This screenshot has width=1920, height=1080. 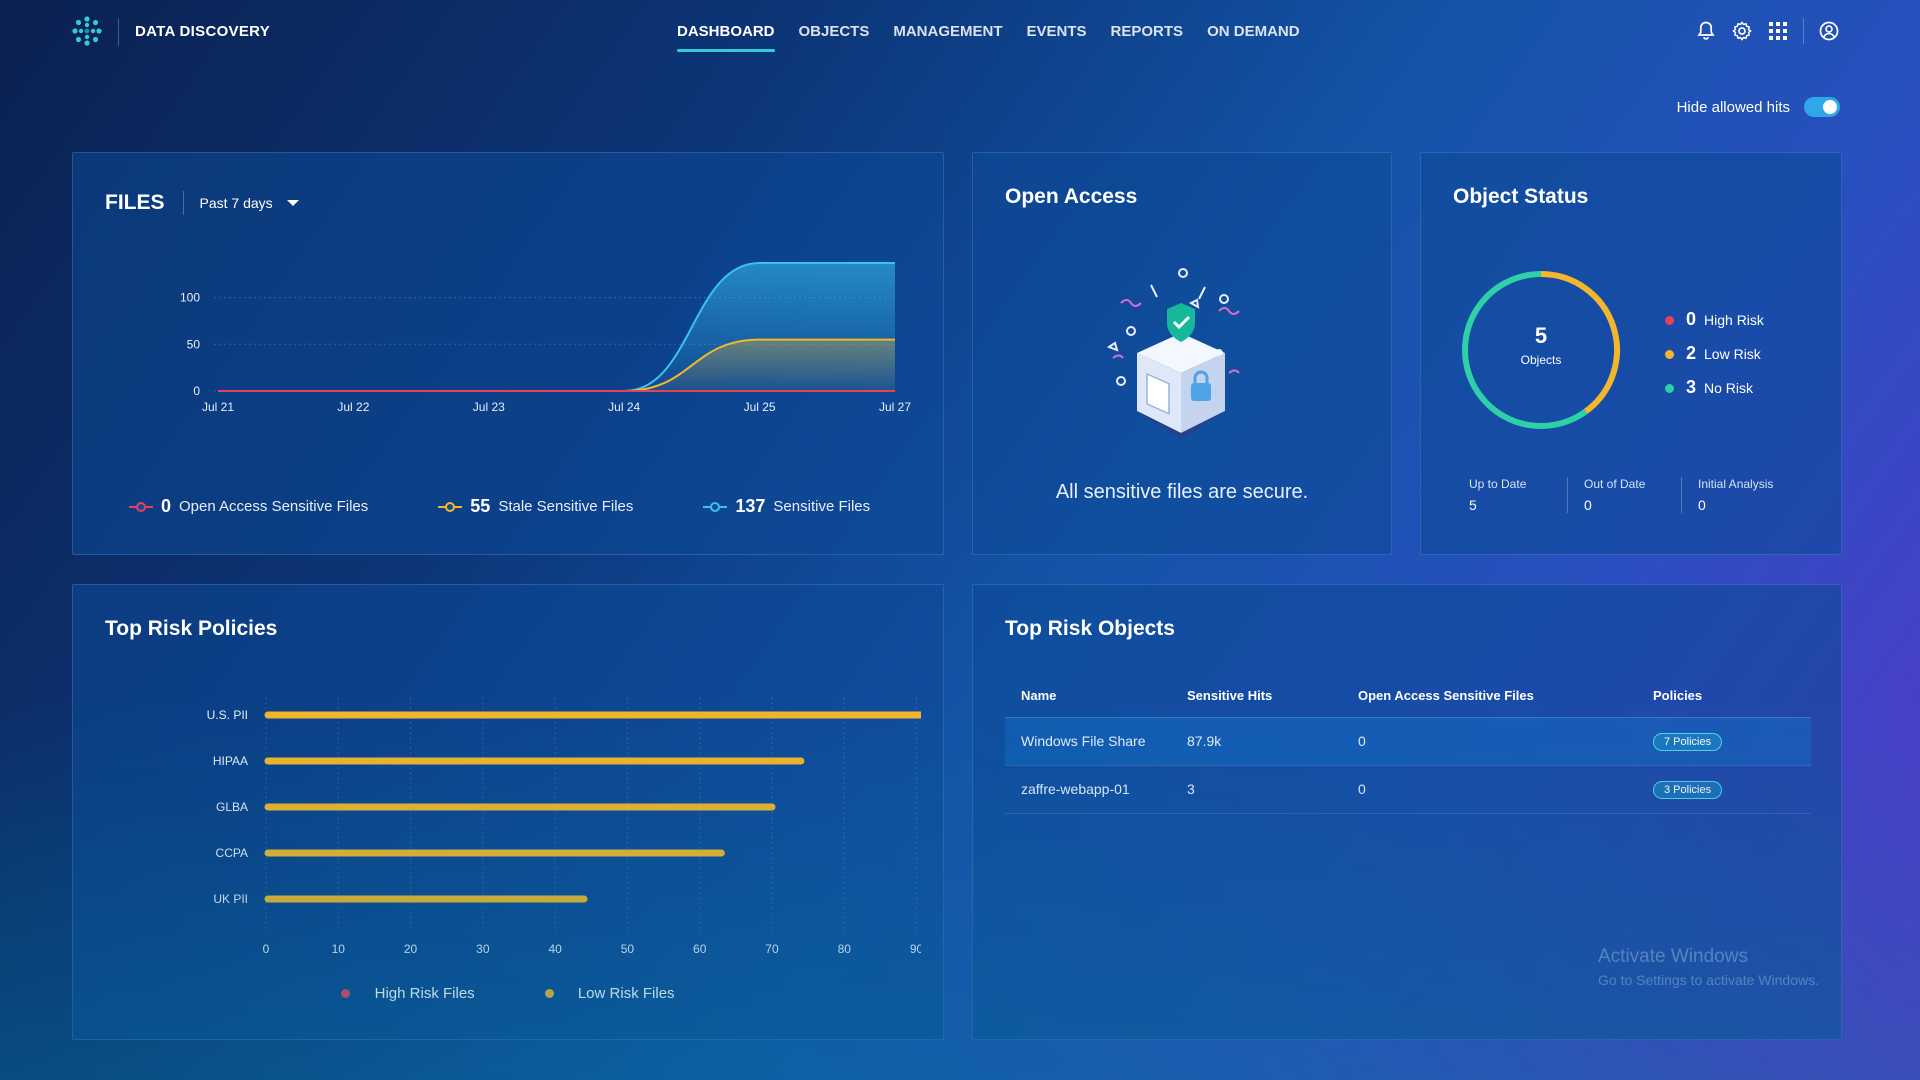 I want to click on legend-low-risk-files-label: Low Risk Files, so click(x=626, y=993).